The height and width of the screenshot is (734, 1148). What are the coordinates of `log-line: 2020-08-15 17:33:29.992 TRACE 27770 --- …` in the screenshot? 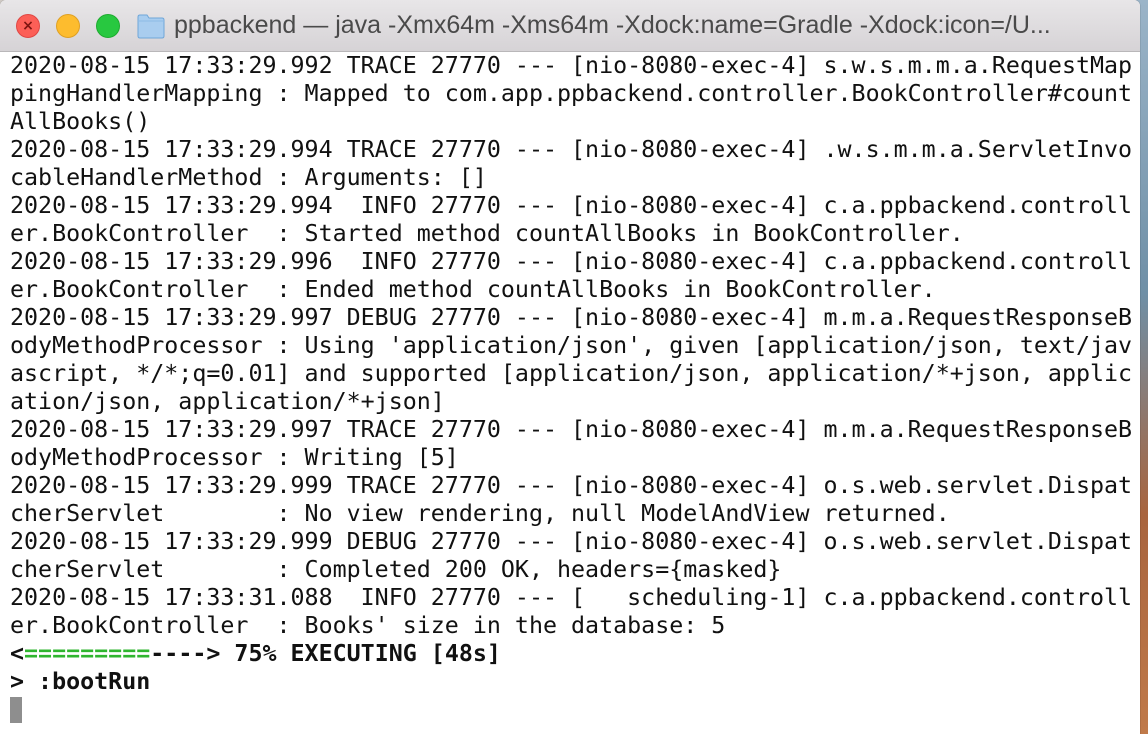 It's located at (571, 65).